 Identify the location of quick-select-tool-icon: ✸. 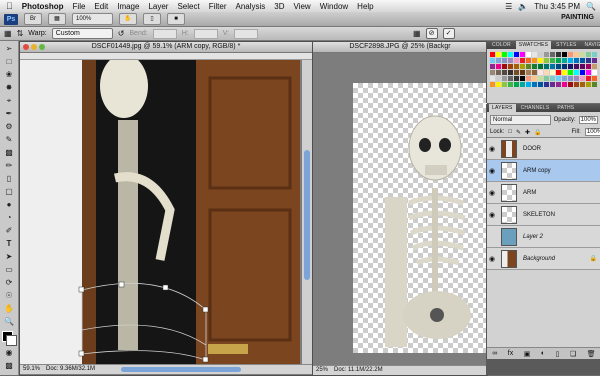
(9, 87).